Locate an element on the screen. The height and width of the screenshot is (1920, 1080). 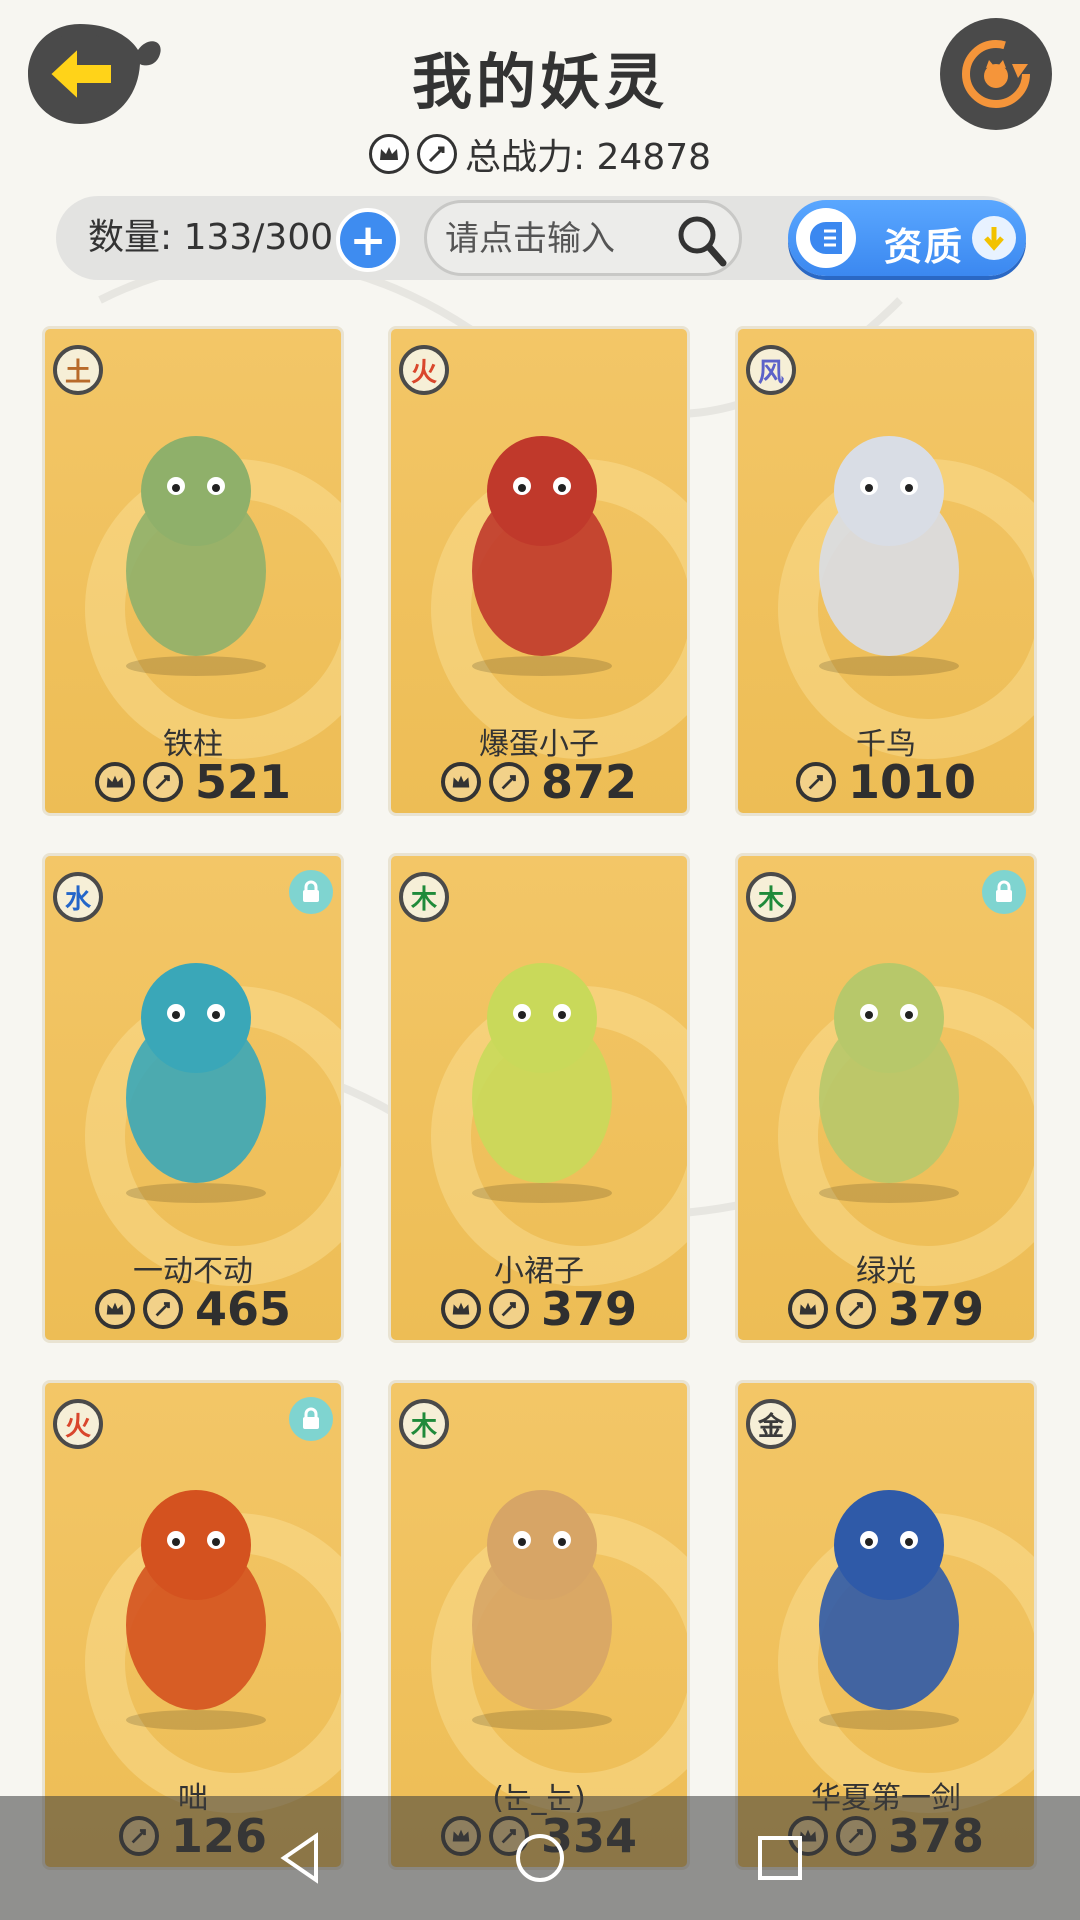
monster-power: 1010 is located at coordinates (912, 782).